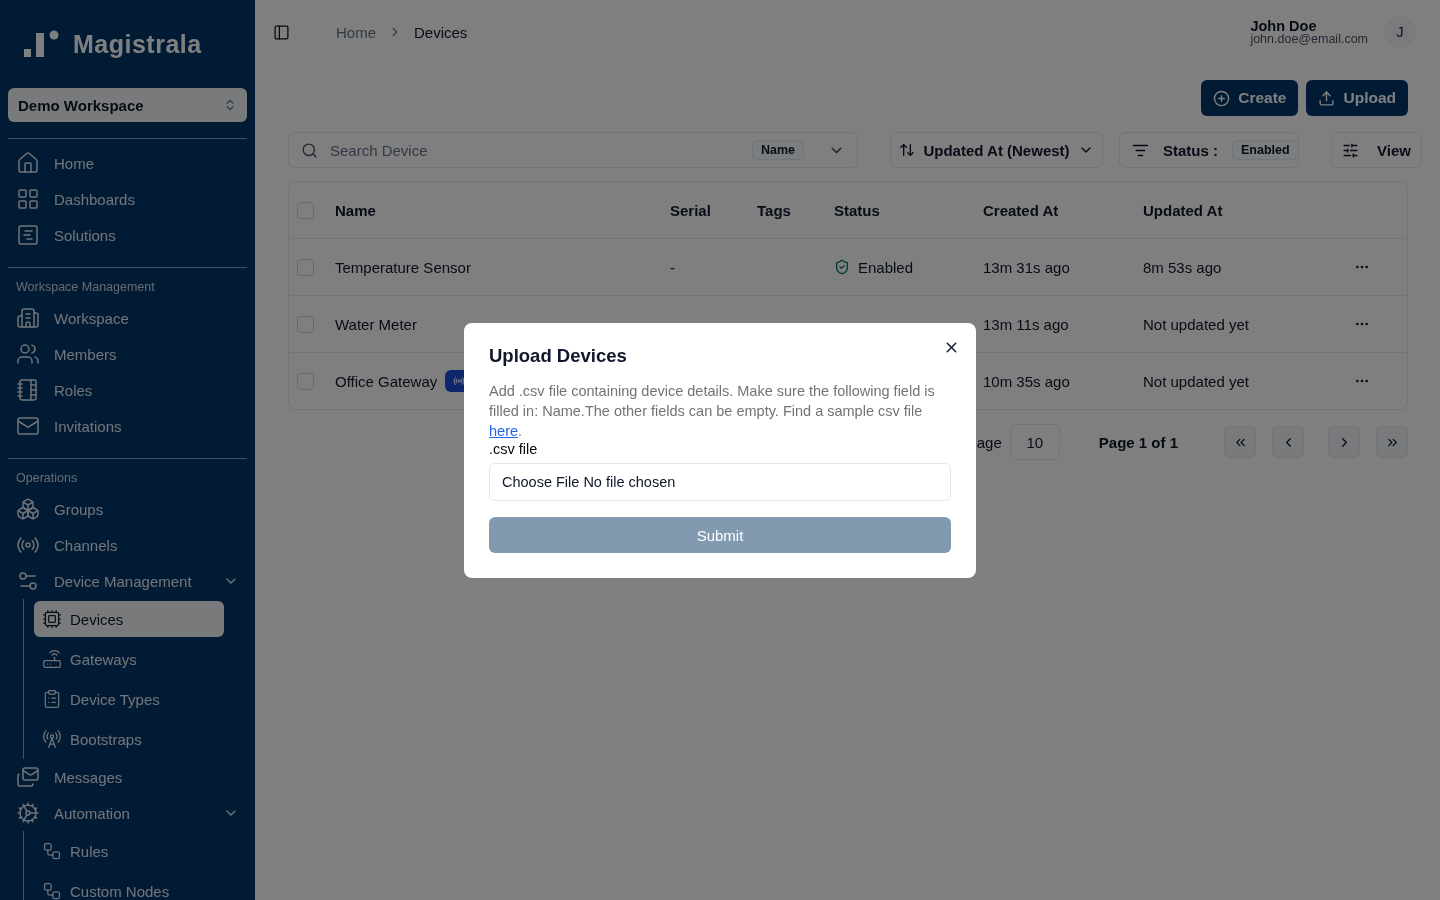  Describe the element at coordinates (1376, 150) in the screenshot. I see `view-button: View` at that location.